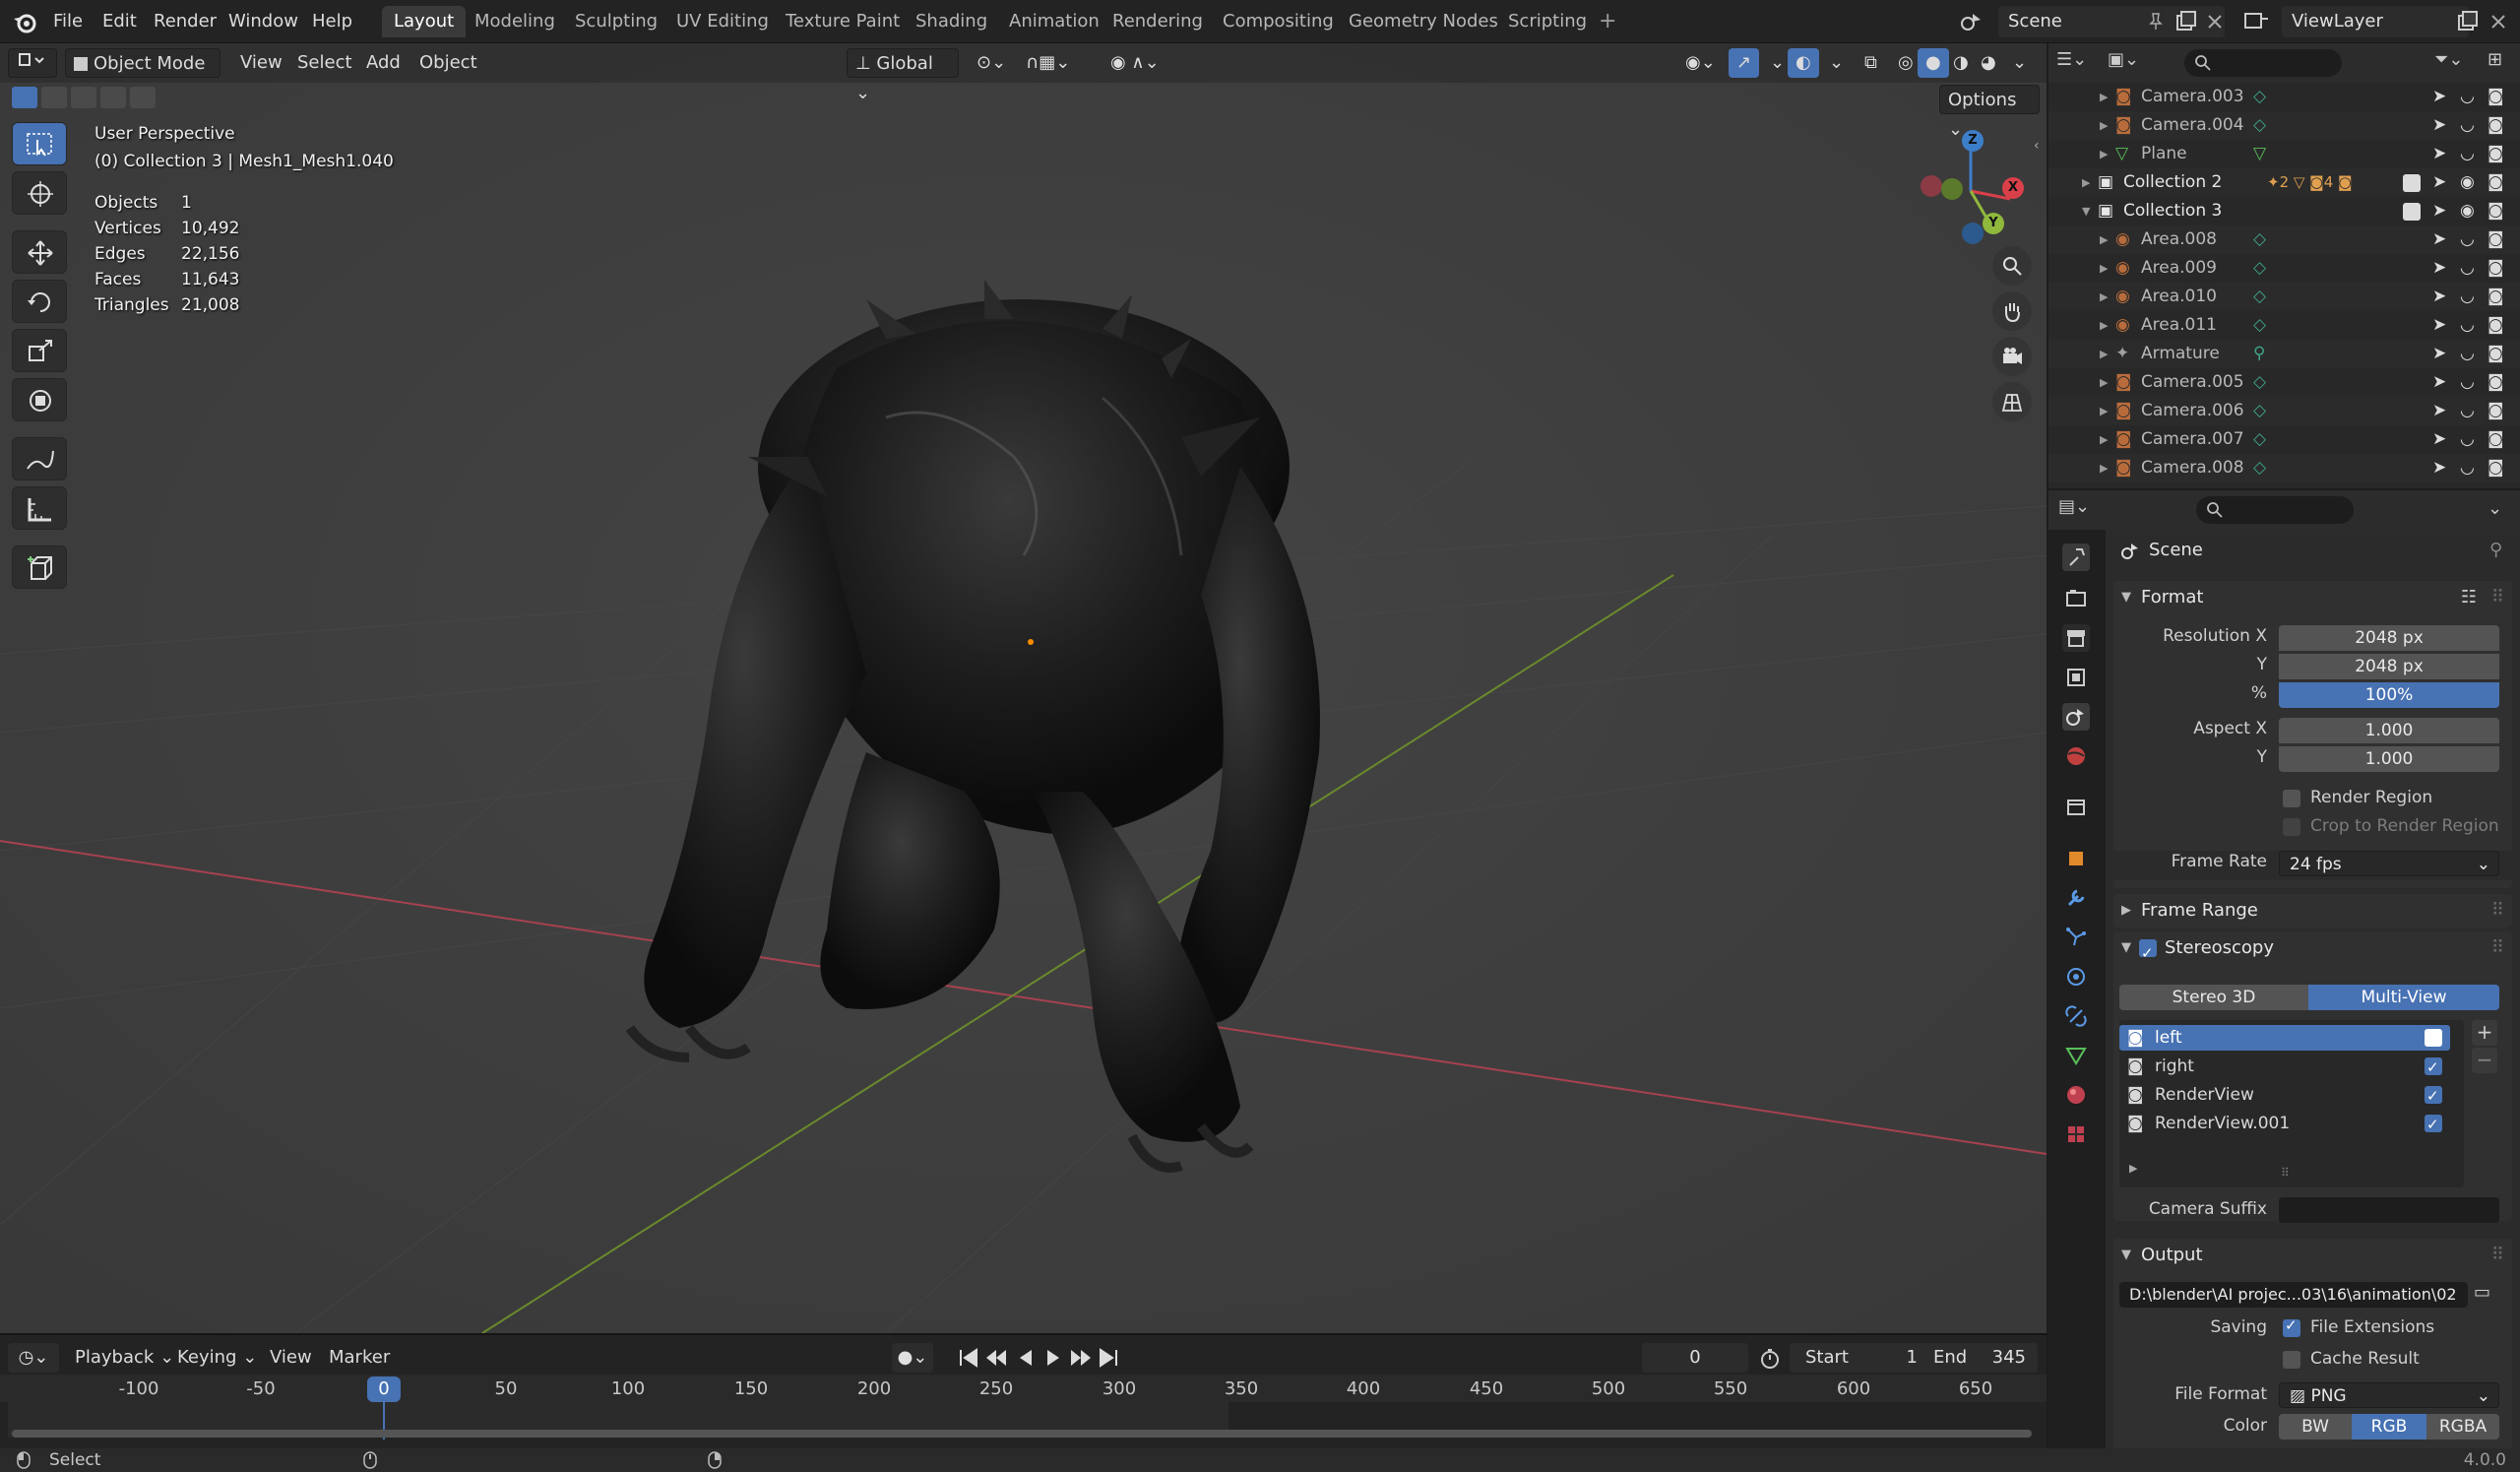 This screenshot has width=2520, height=1472. Describe the element at coordinates (2469, 597) in the screenshot. I see `presets-icon: ☷` at that location.